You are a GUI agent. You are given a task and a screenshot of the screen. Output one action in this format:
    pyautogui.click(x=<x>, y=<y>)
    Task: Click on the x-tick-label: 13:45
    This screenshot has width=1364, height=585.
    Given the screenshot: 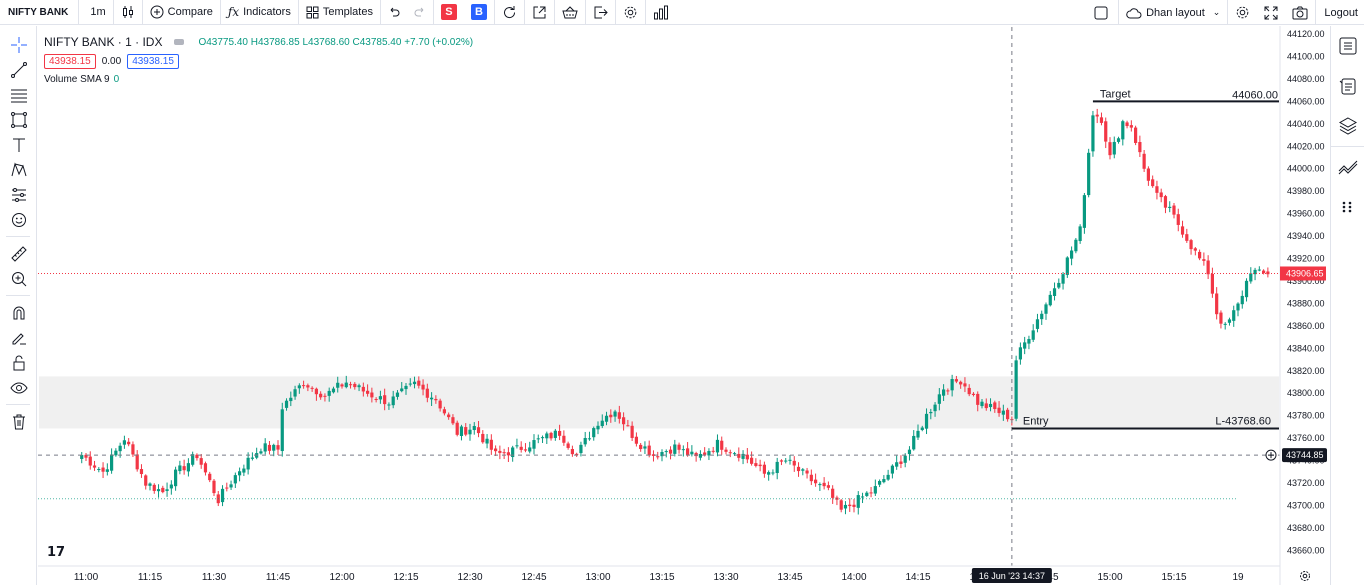 What is the action you would take?
    pyautogui.click(x=789, y=577)
    